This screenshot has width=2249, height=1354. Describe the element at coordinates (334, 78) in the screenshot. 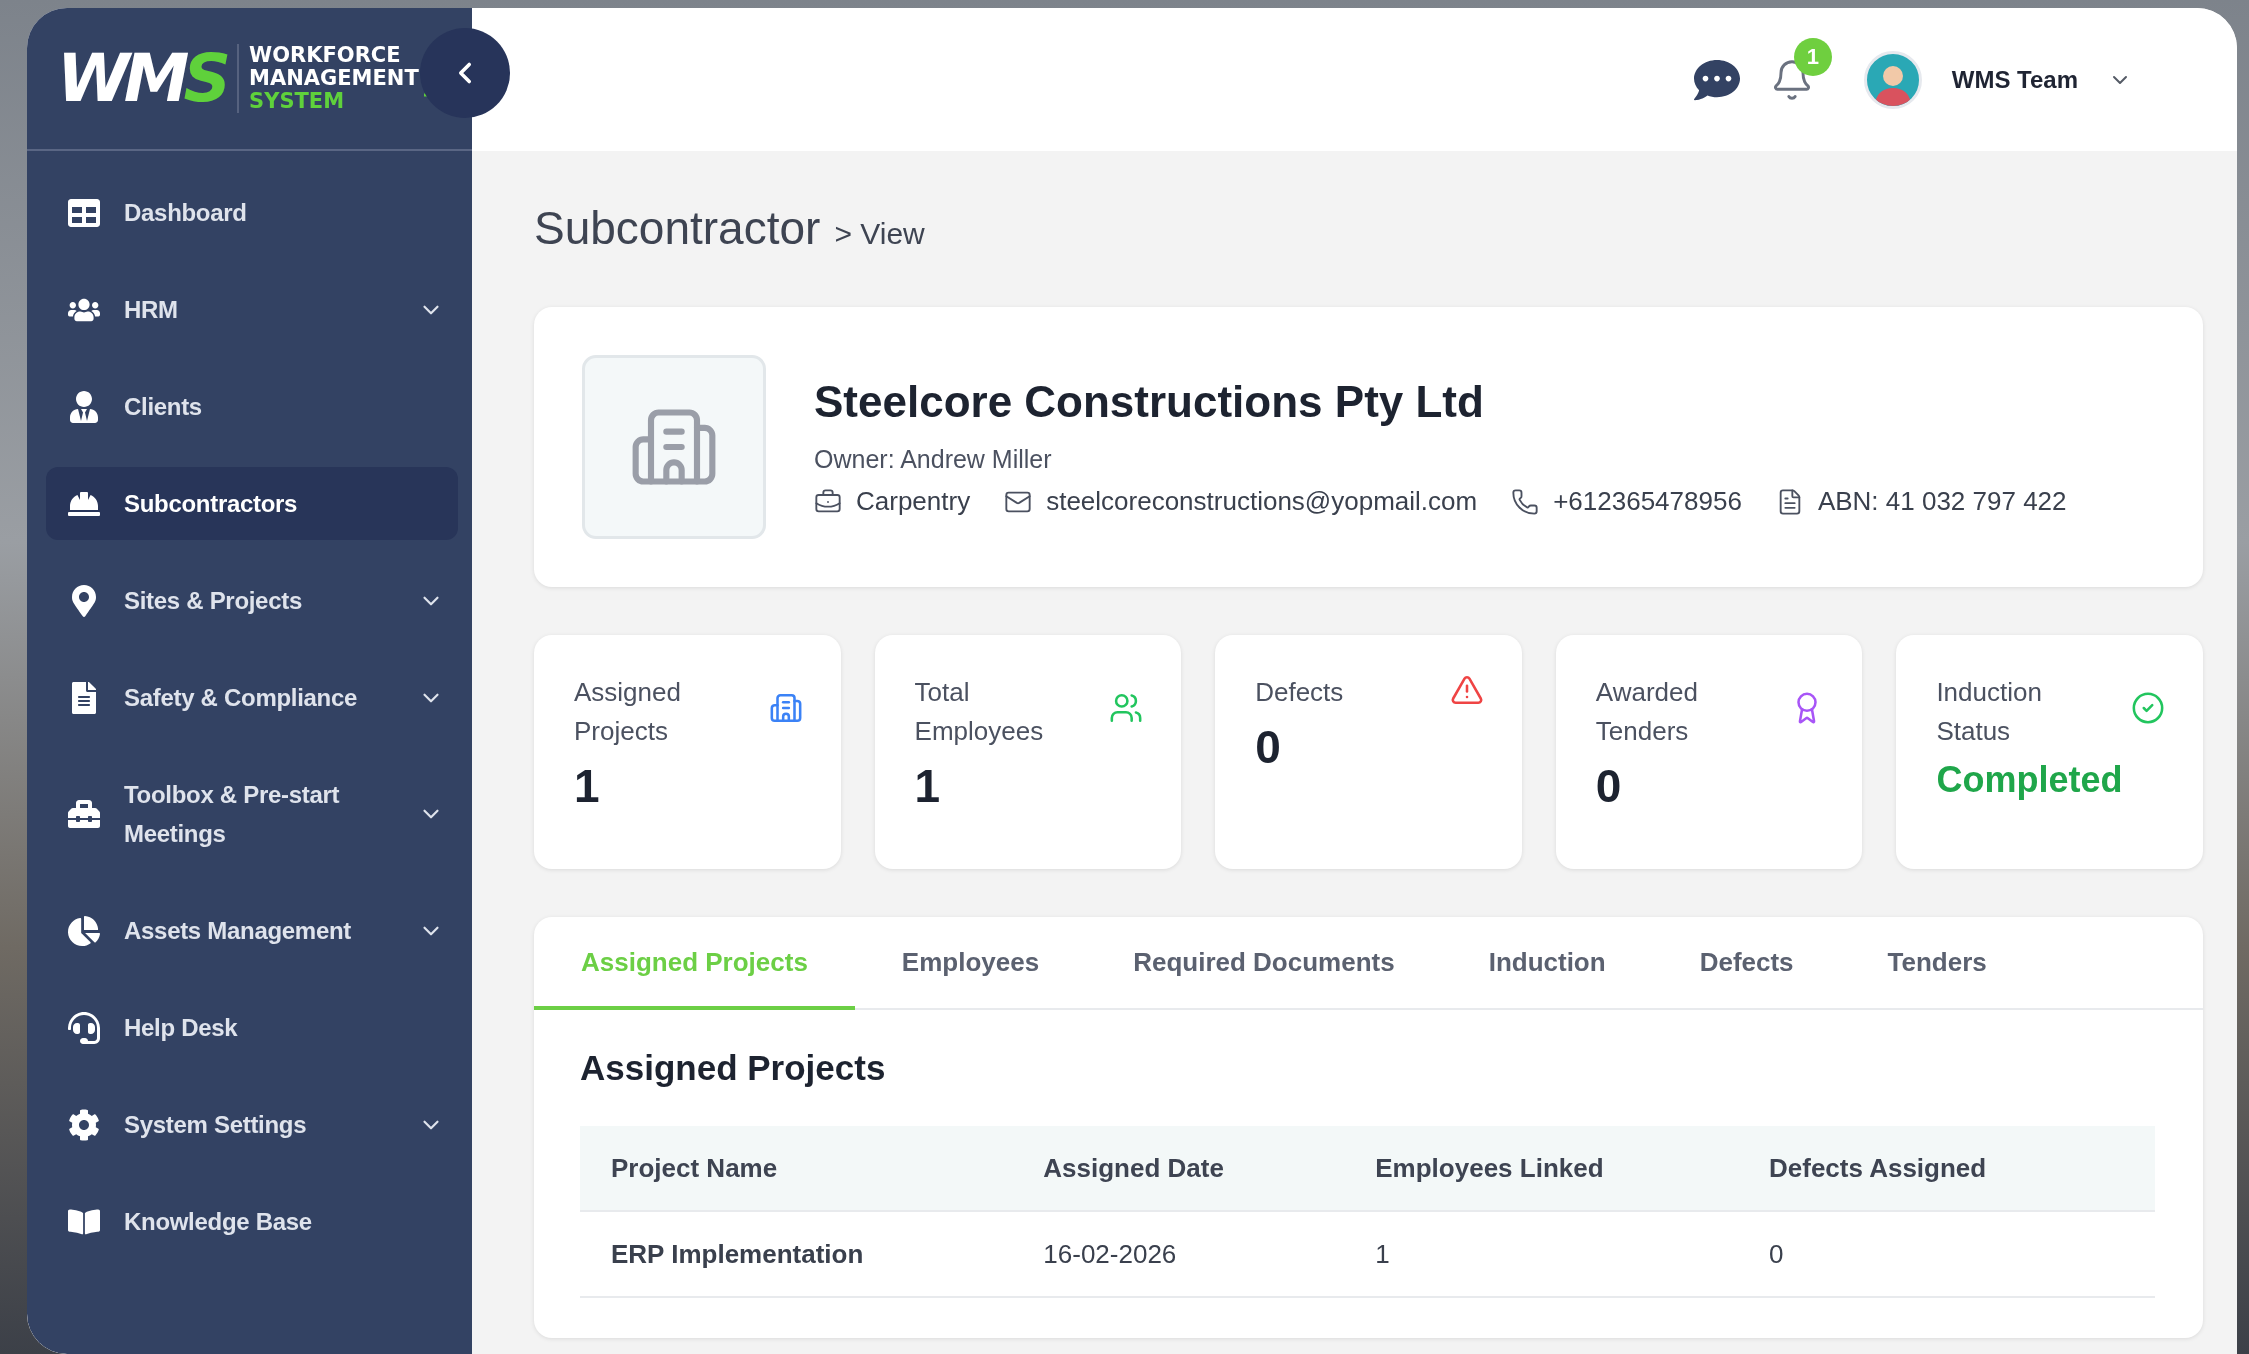

I see `logo-text: MANAGEMENT` at that location.